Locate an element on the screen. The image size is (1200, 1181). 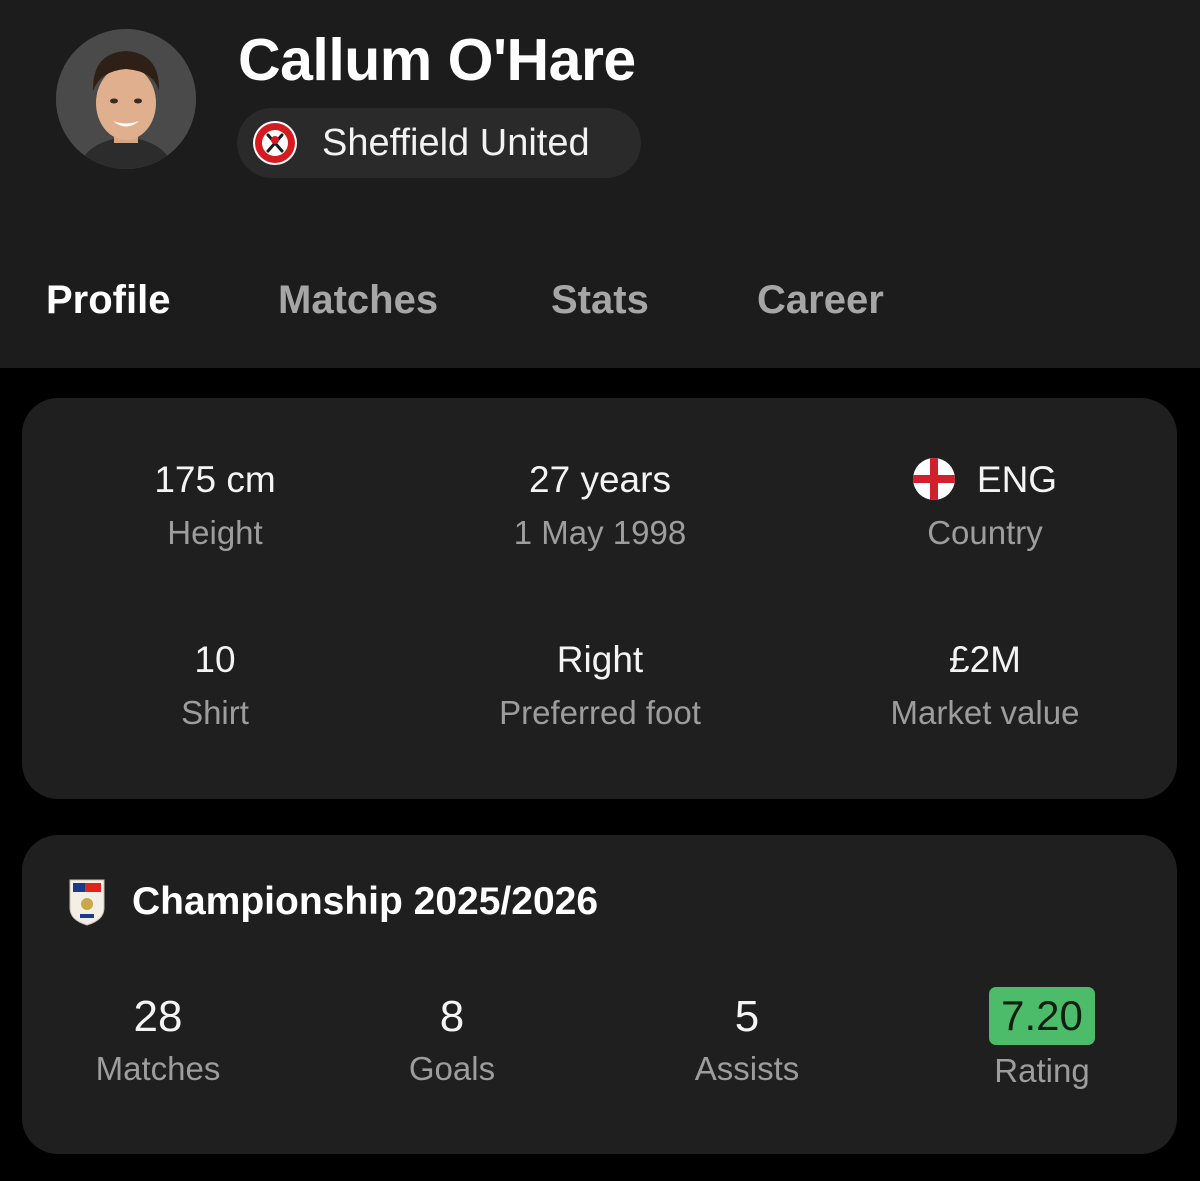
preferred-foot-value: Right is located at coordinates (600, 659).